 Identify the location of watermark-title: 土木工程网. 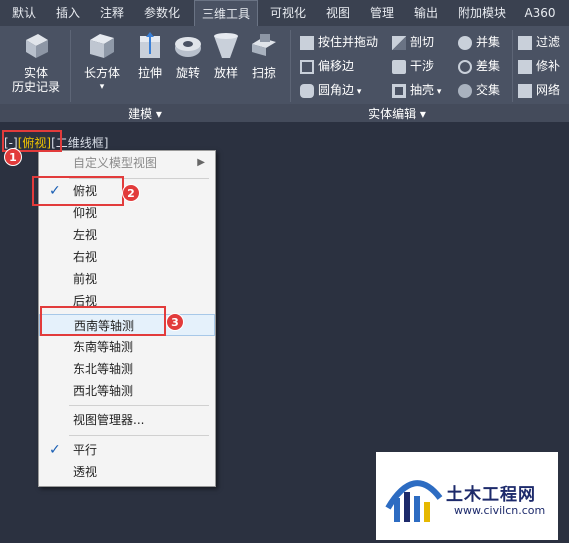
(491, 495).